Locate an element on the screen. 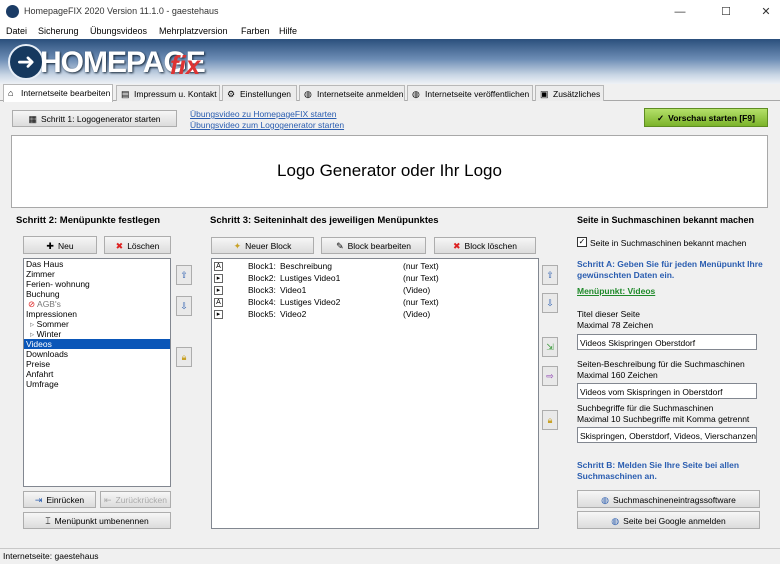 The width and height of the screenshot is (780, 564). list-item: ▹ Sommer is located at coordinates (97, 324).